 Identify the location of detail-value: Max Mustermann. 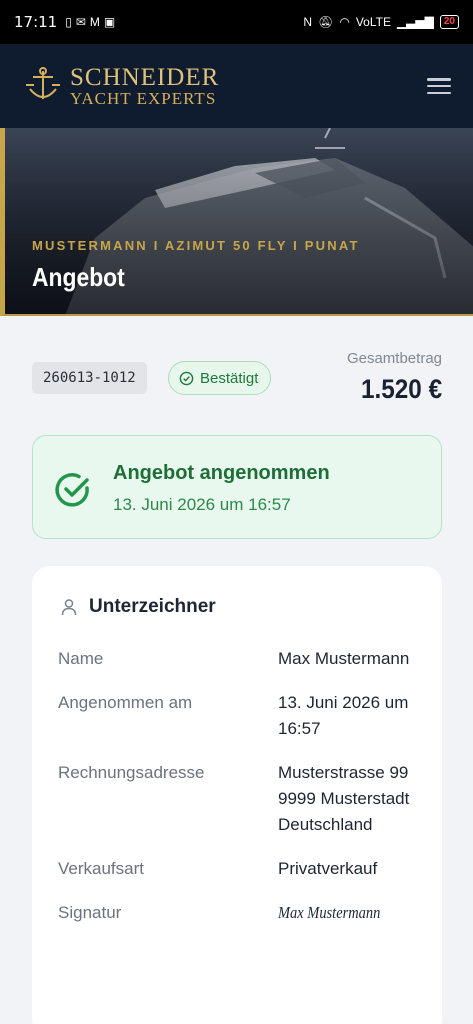
(344, 658).